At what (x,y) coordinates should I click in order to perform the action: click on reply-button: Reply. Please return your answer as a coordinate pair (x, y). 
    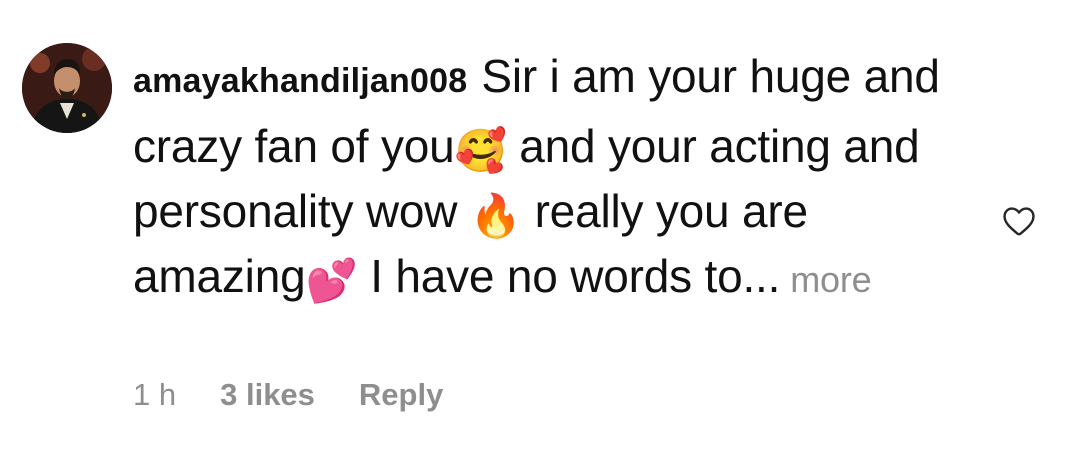
    Looking at the image, I should click on (401, 395).